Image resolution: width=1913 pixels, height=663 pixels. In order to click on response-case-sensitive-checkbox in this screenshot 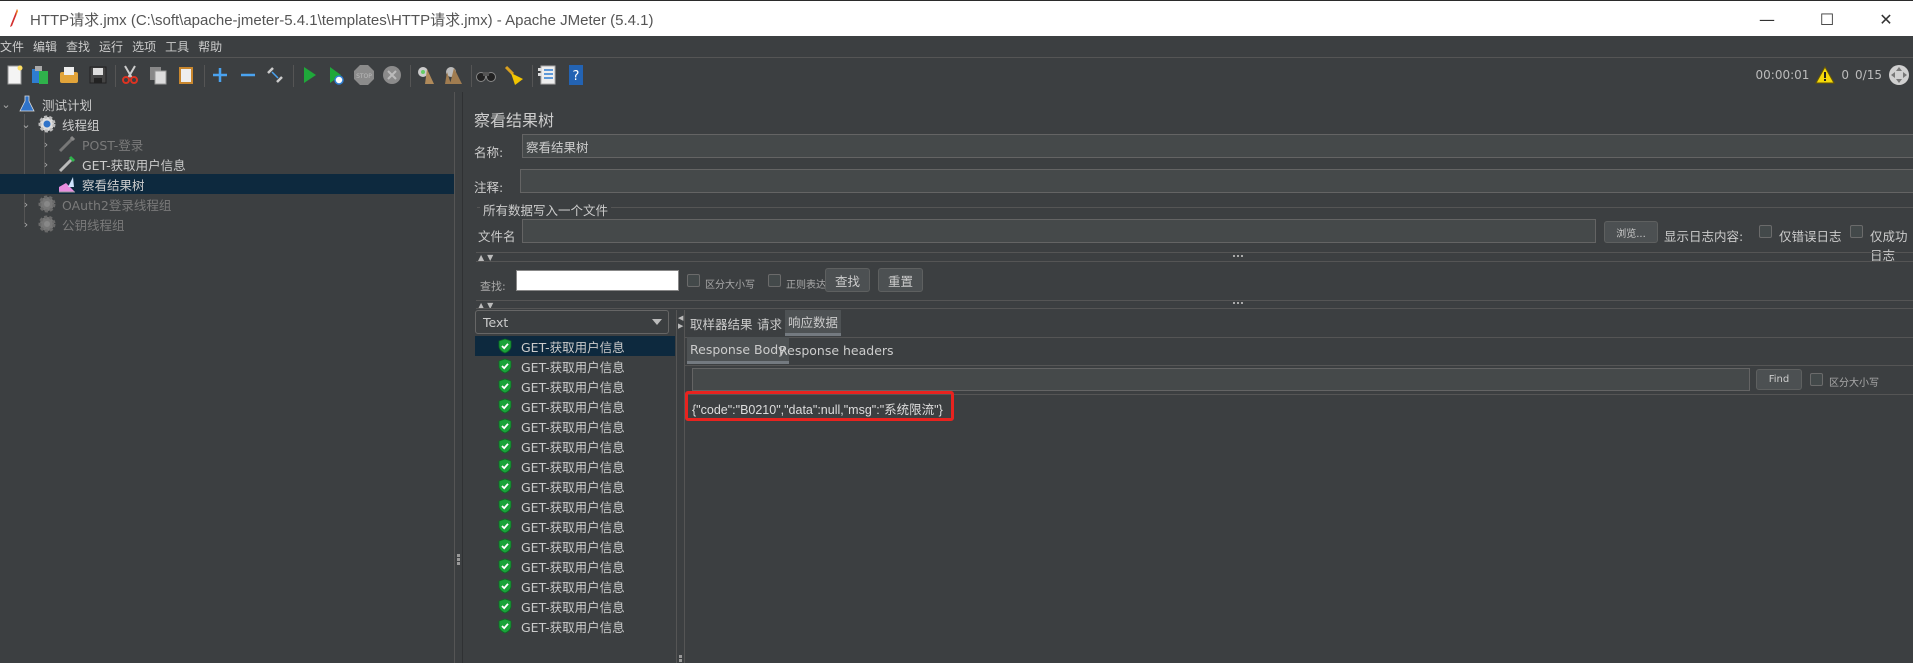, I will do `click(1816, 379)`.